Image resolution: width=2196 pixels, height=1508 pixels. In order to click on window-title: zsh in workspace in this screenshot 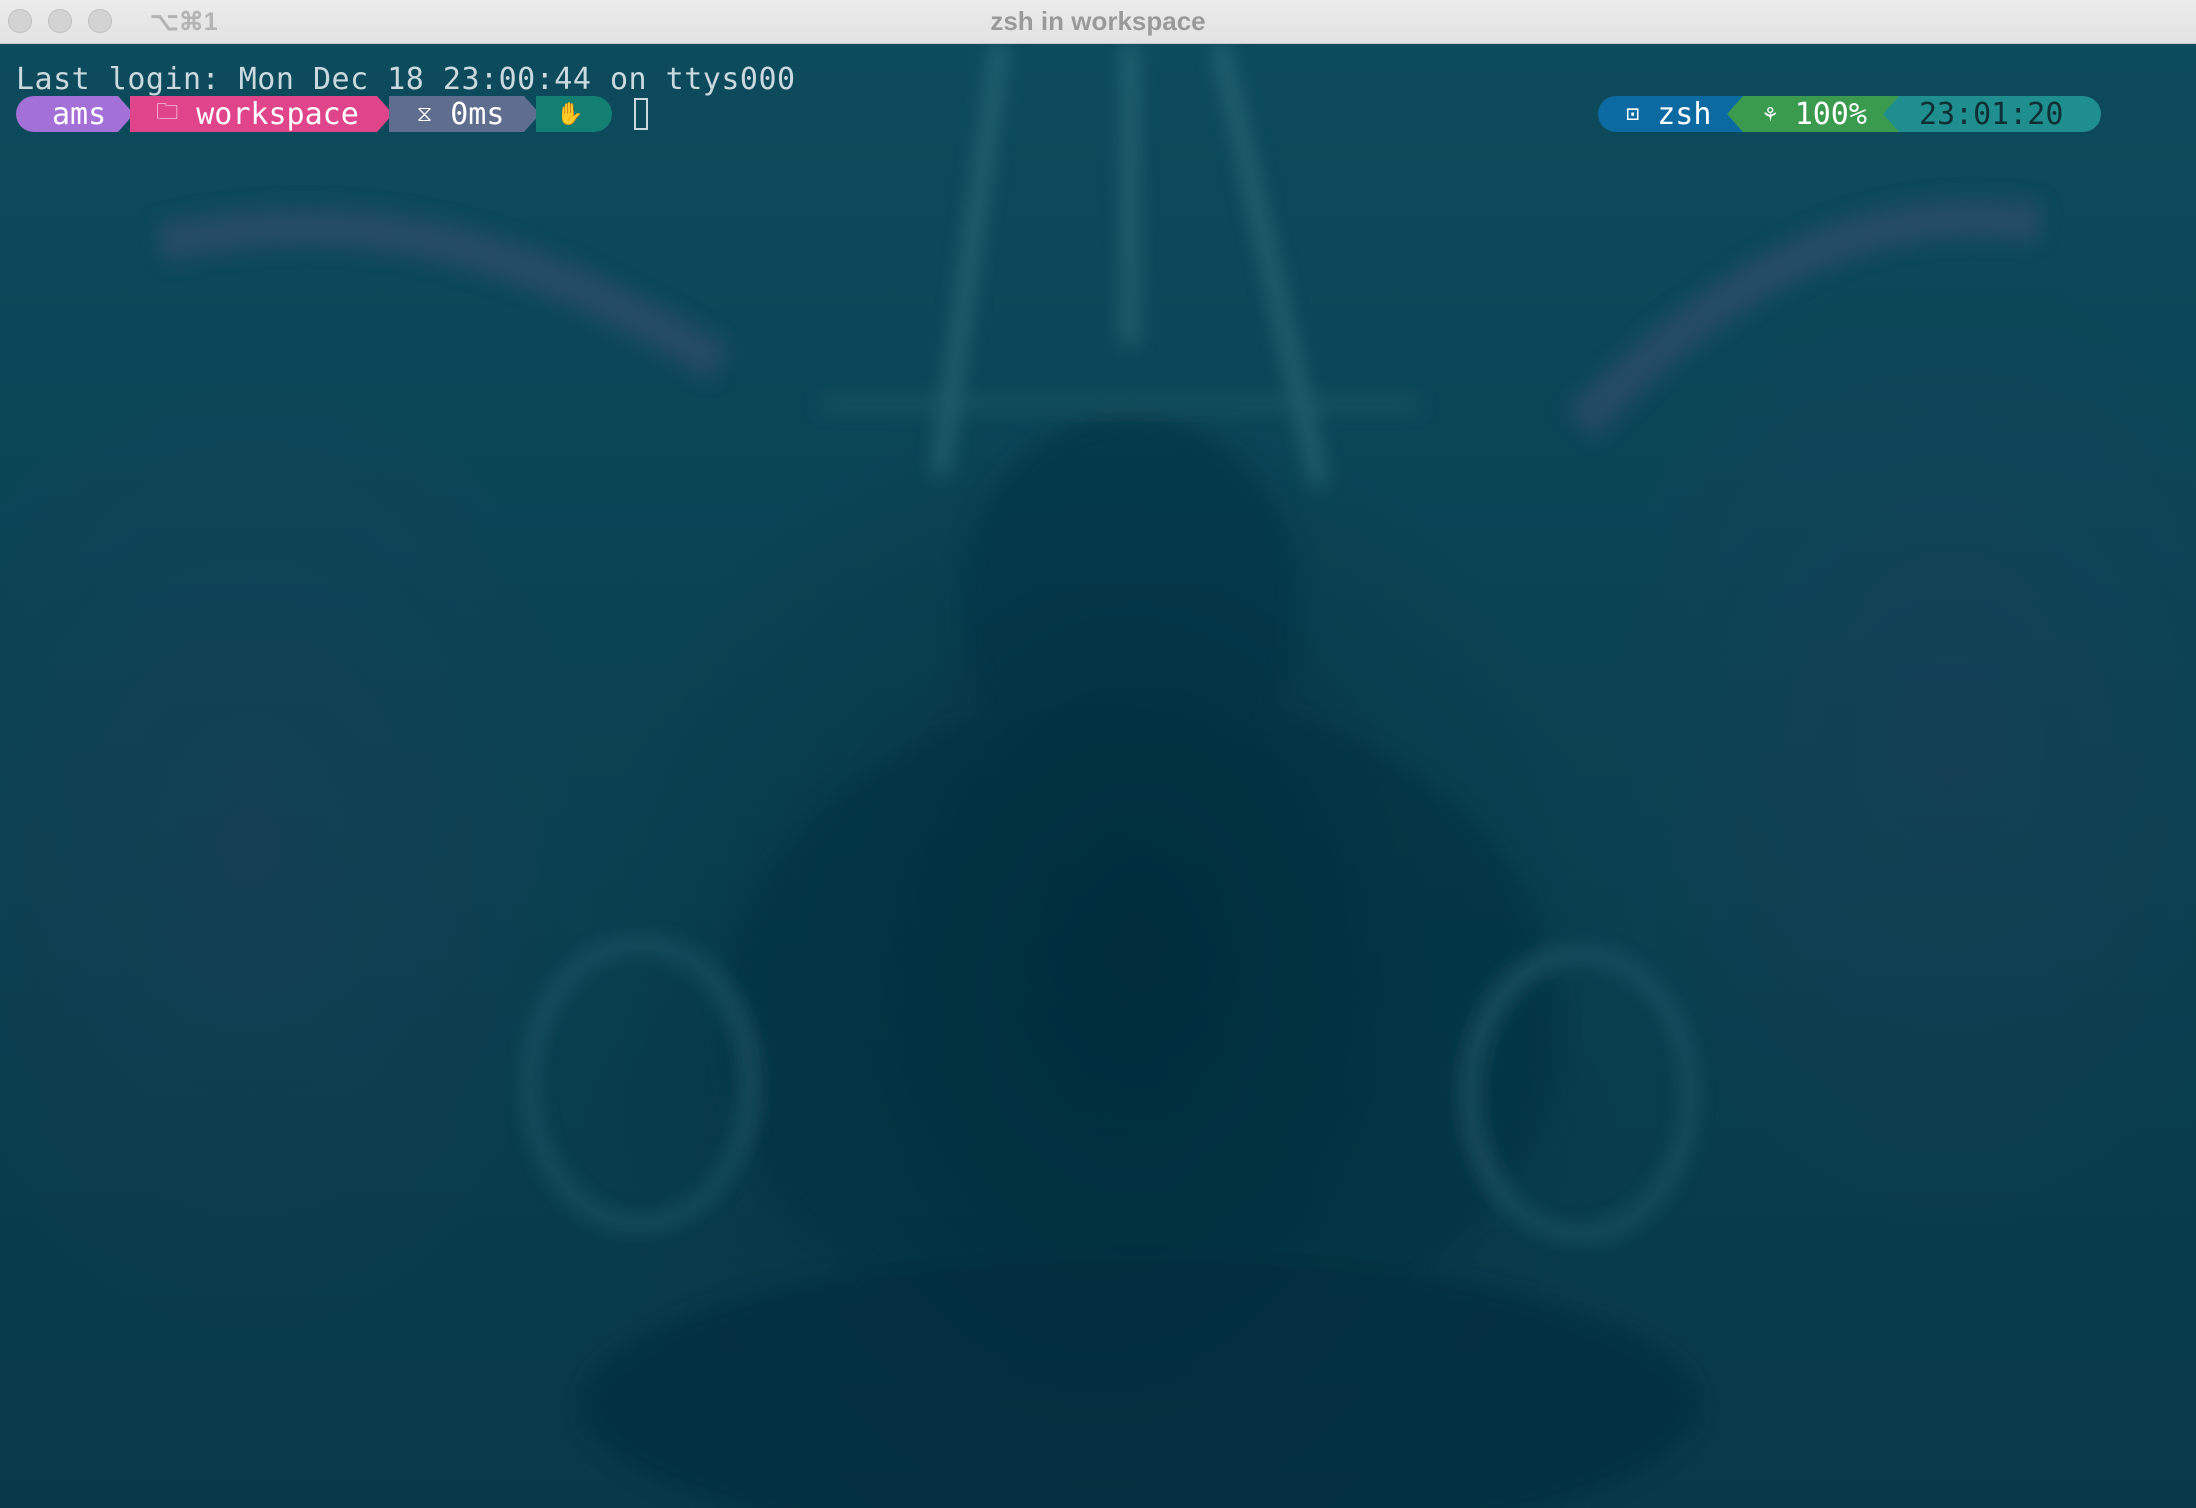, I will do `click(1098, 21)`.